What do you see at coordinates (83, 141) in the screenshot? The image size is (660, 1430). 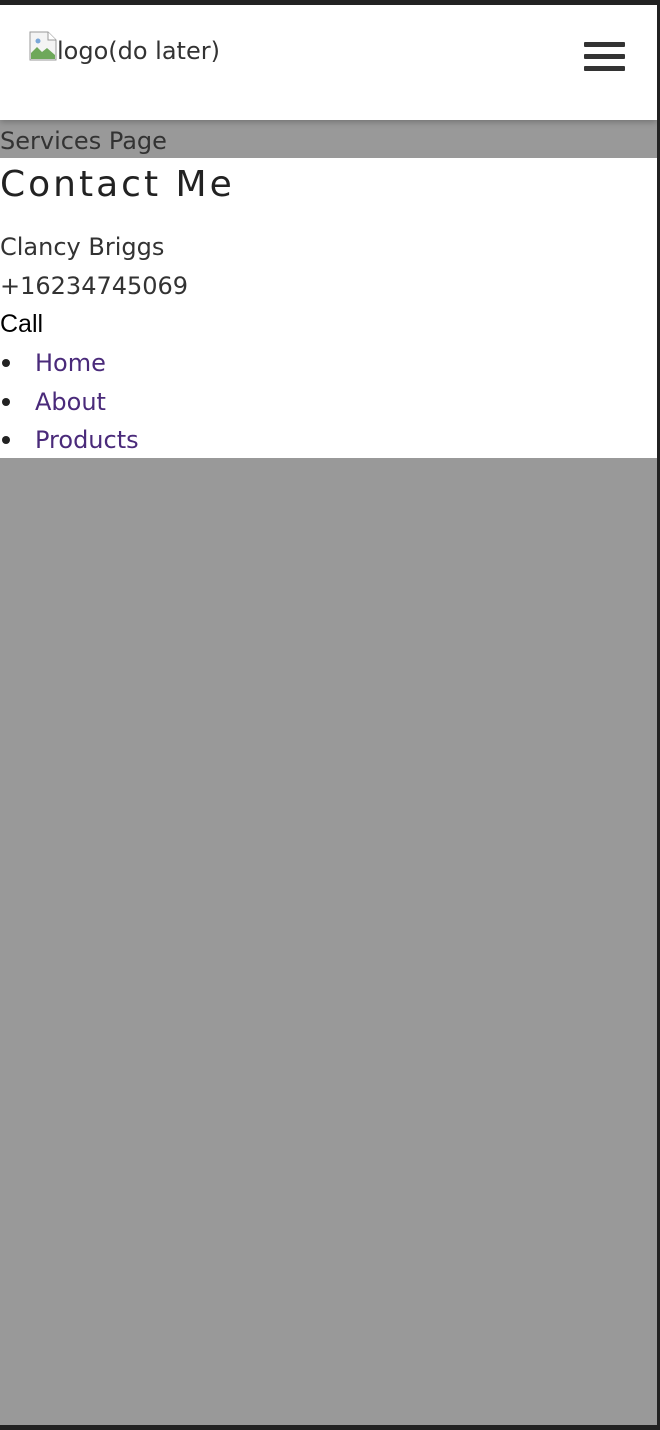 I see `page-label: Services Page` at bounding box center [83, 141].